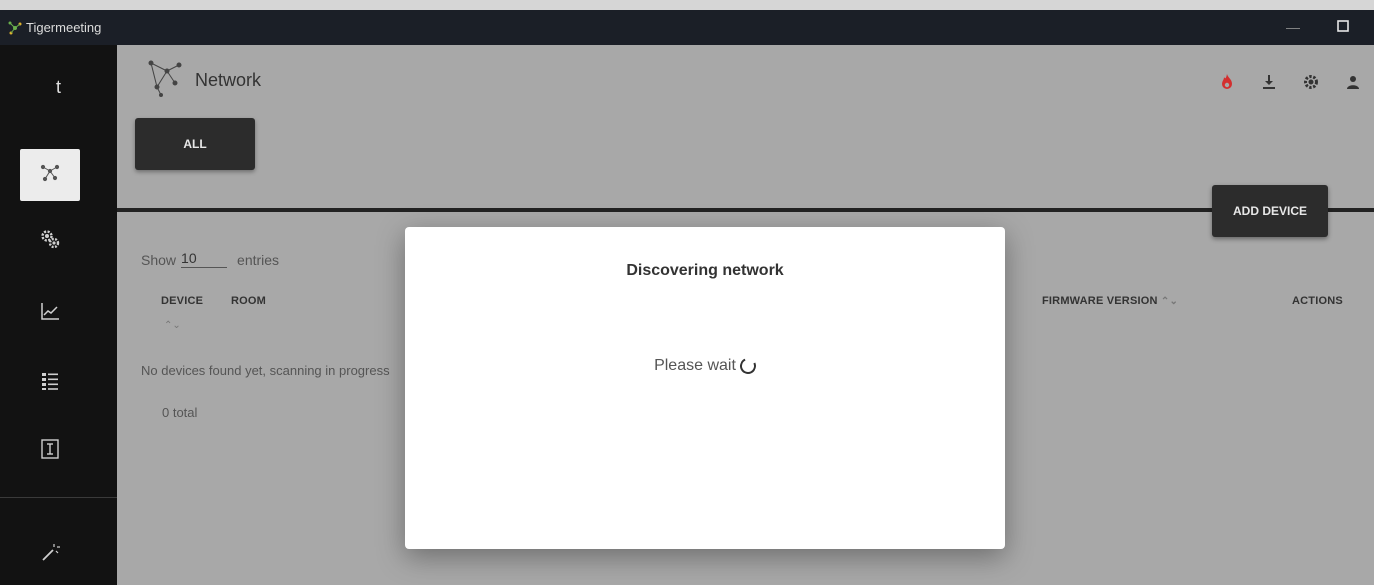 The image size is (1374, 585). What do you see at coordinates (1269, 82) in the screenshot?
I see `download-icon` at bounding box center [1269, 82].